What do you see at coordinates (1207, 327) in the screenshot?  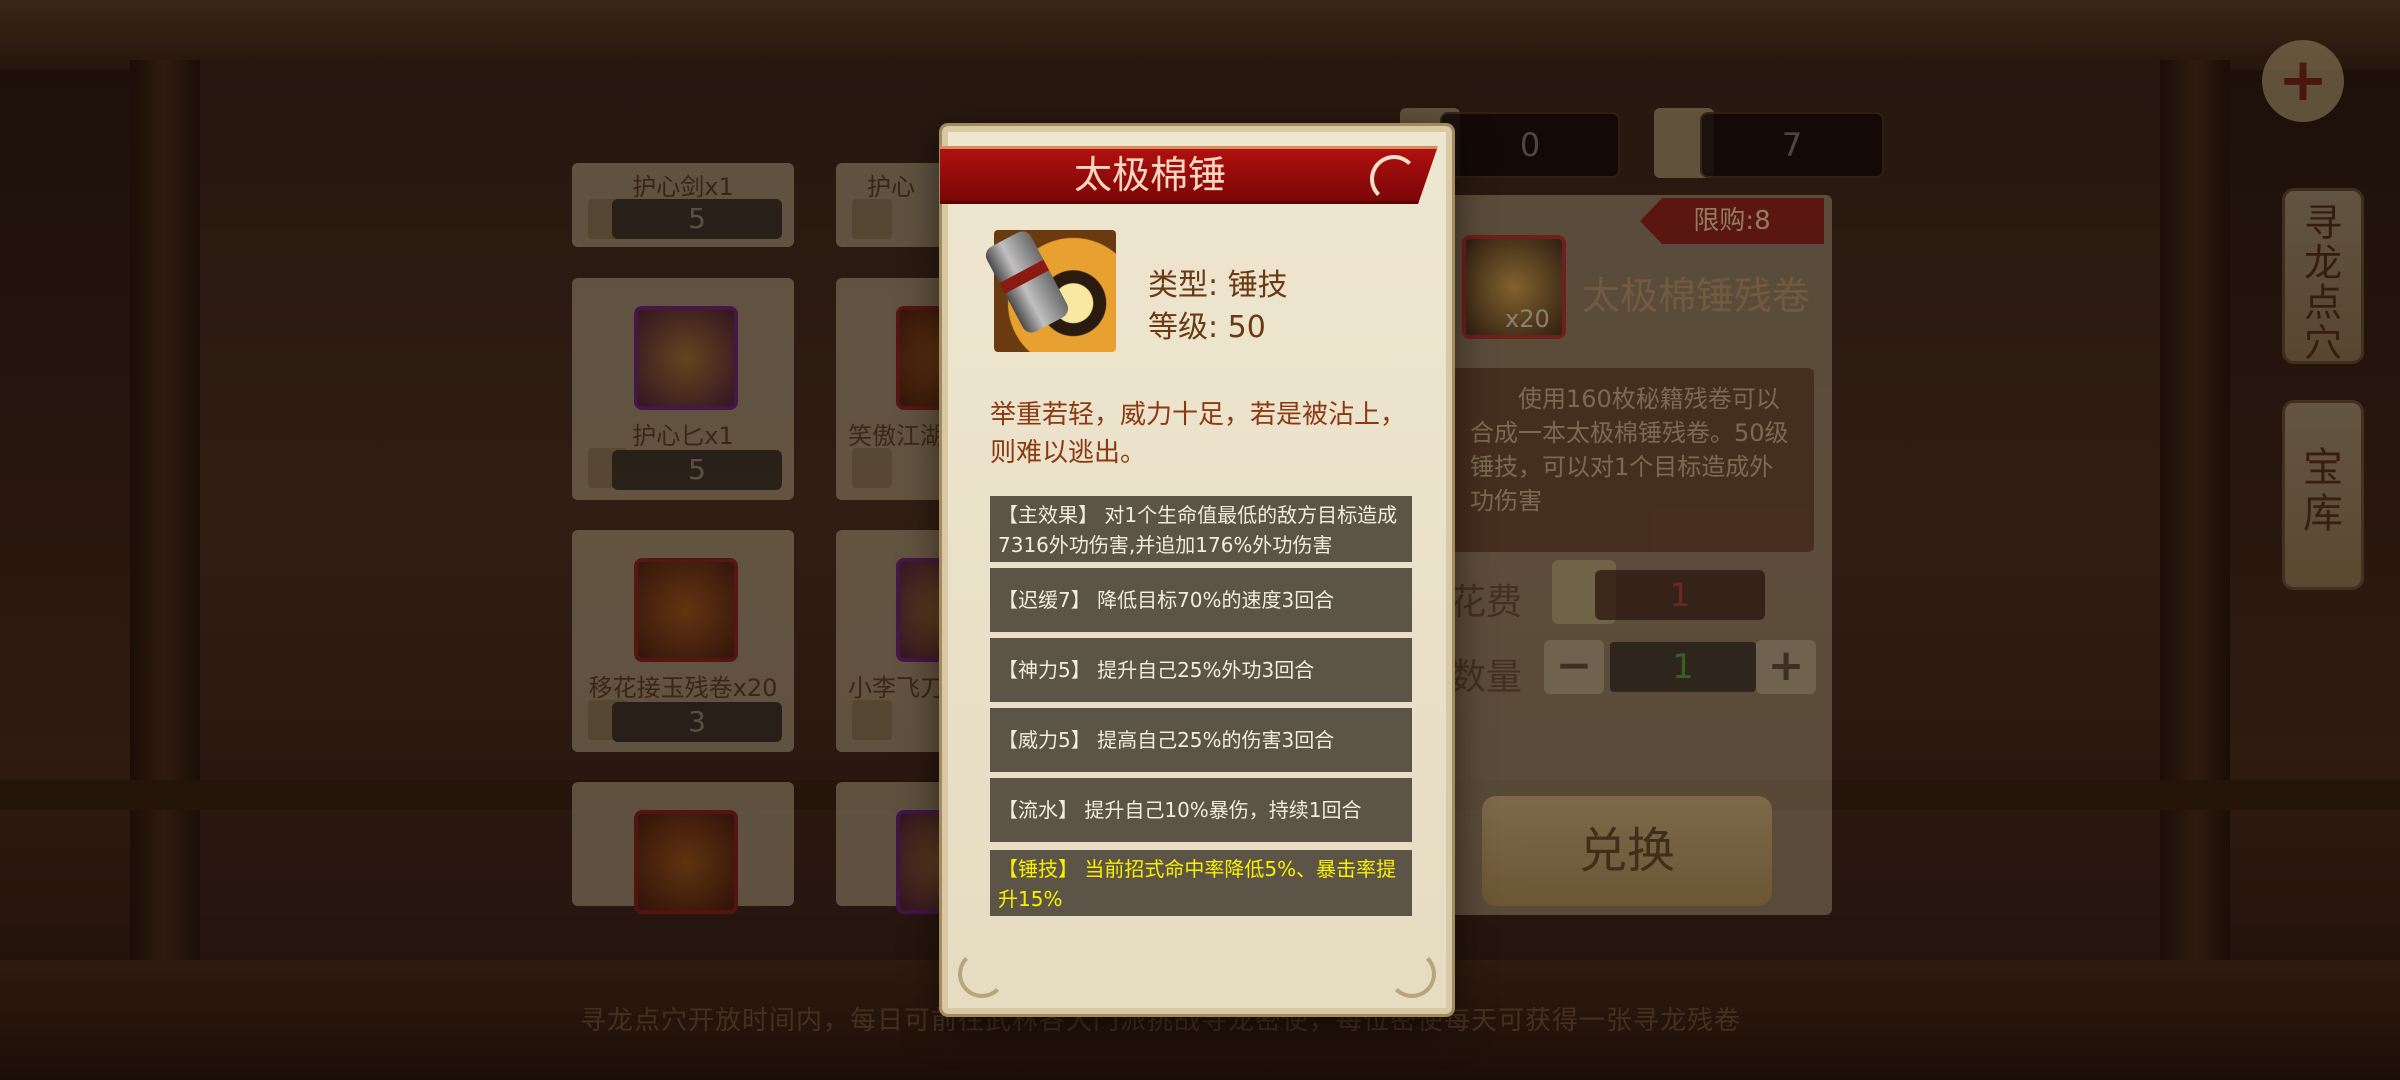 I see `skill-level: 等级: 50` at bounding box center [1207, 327].